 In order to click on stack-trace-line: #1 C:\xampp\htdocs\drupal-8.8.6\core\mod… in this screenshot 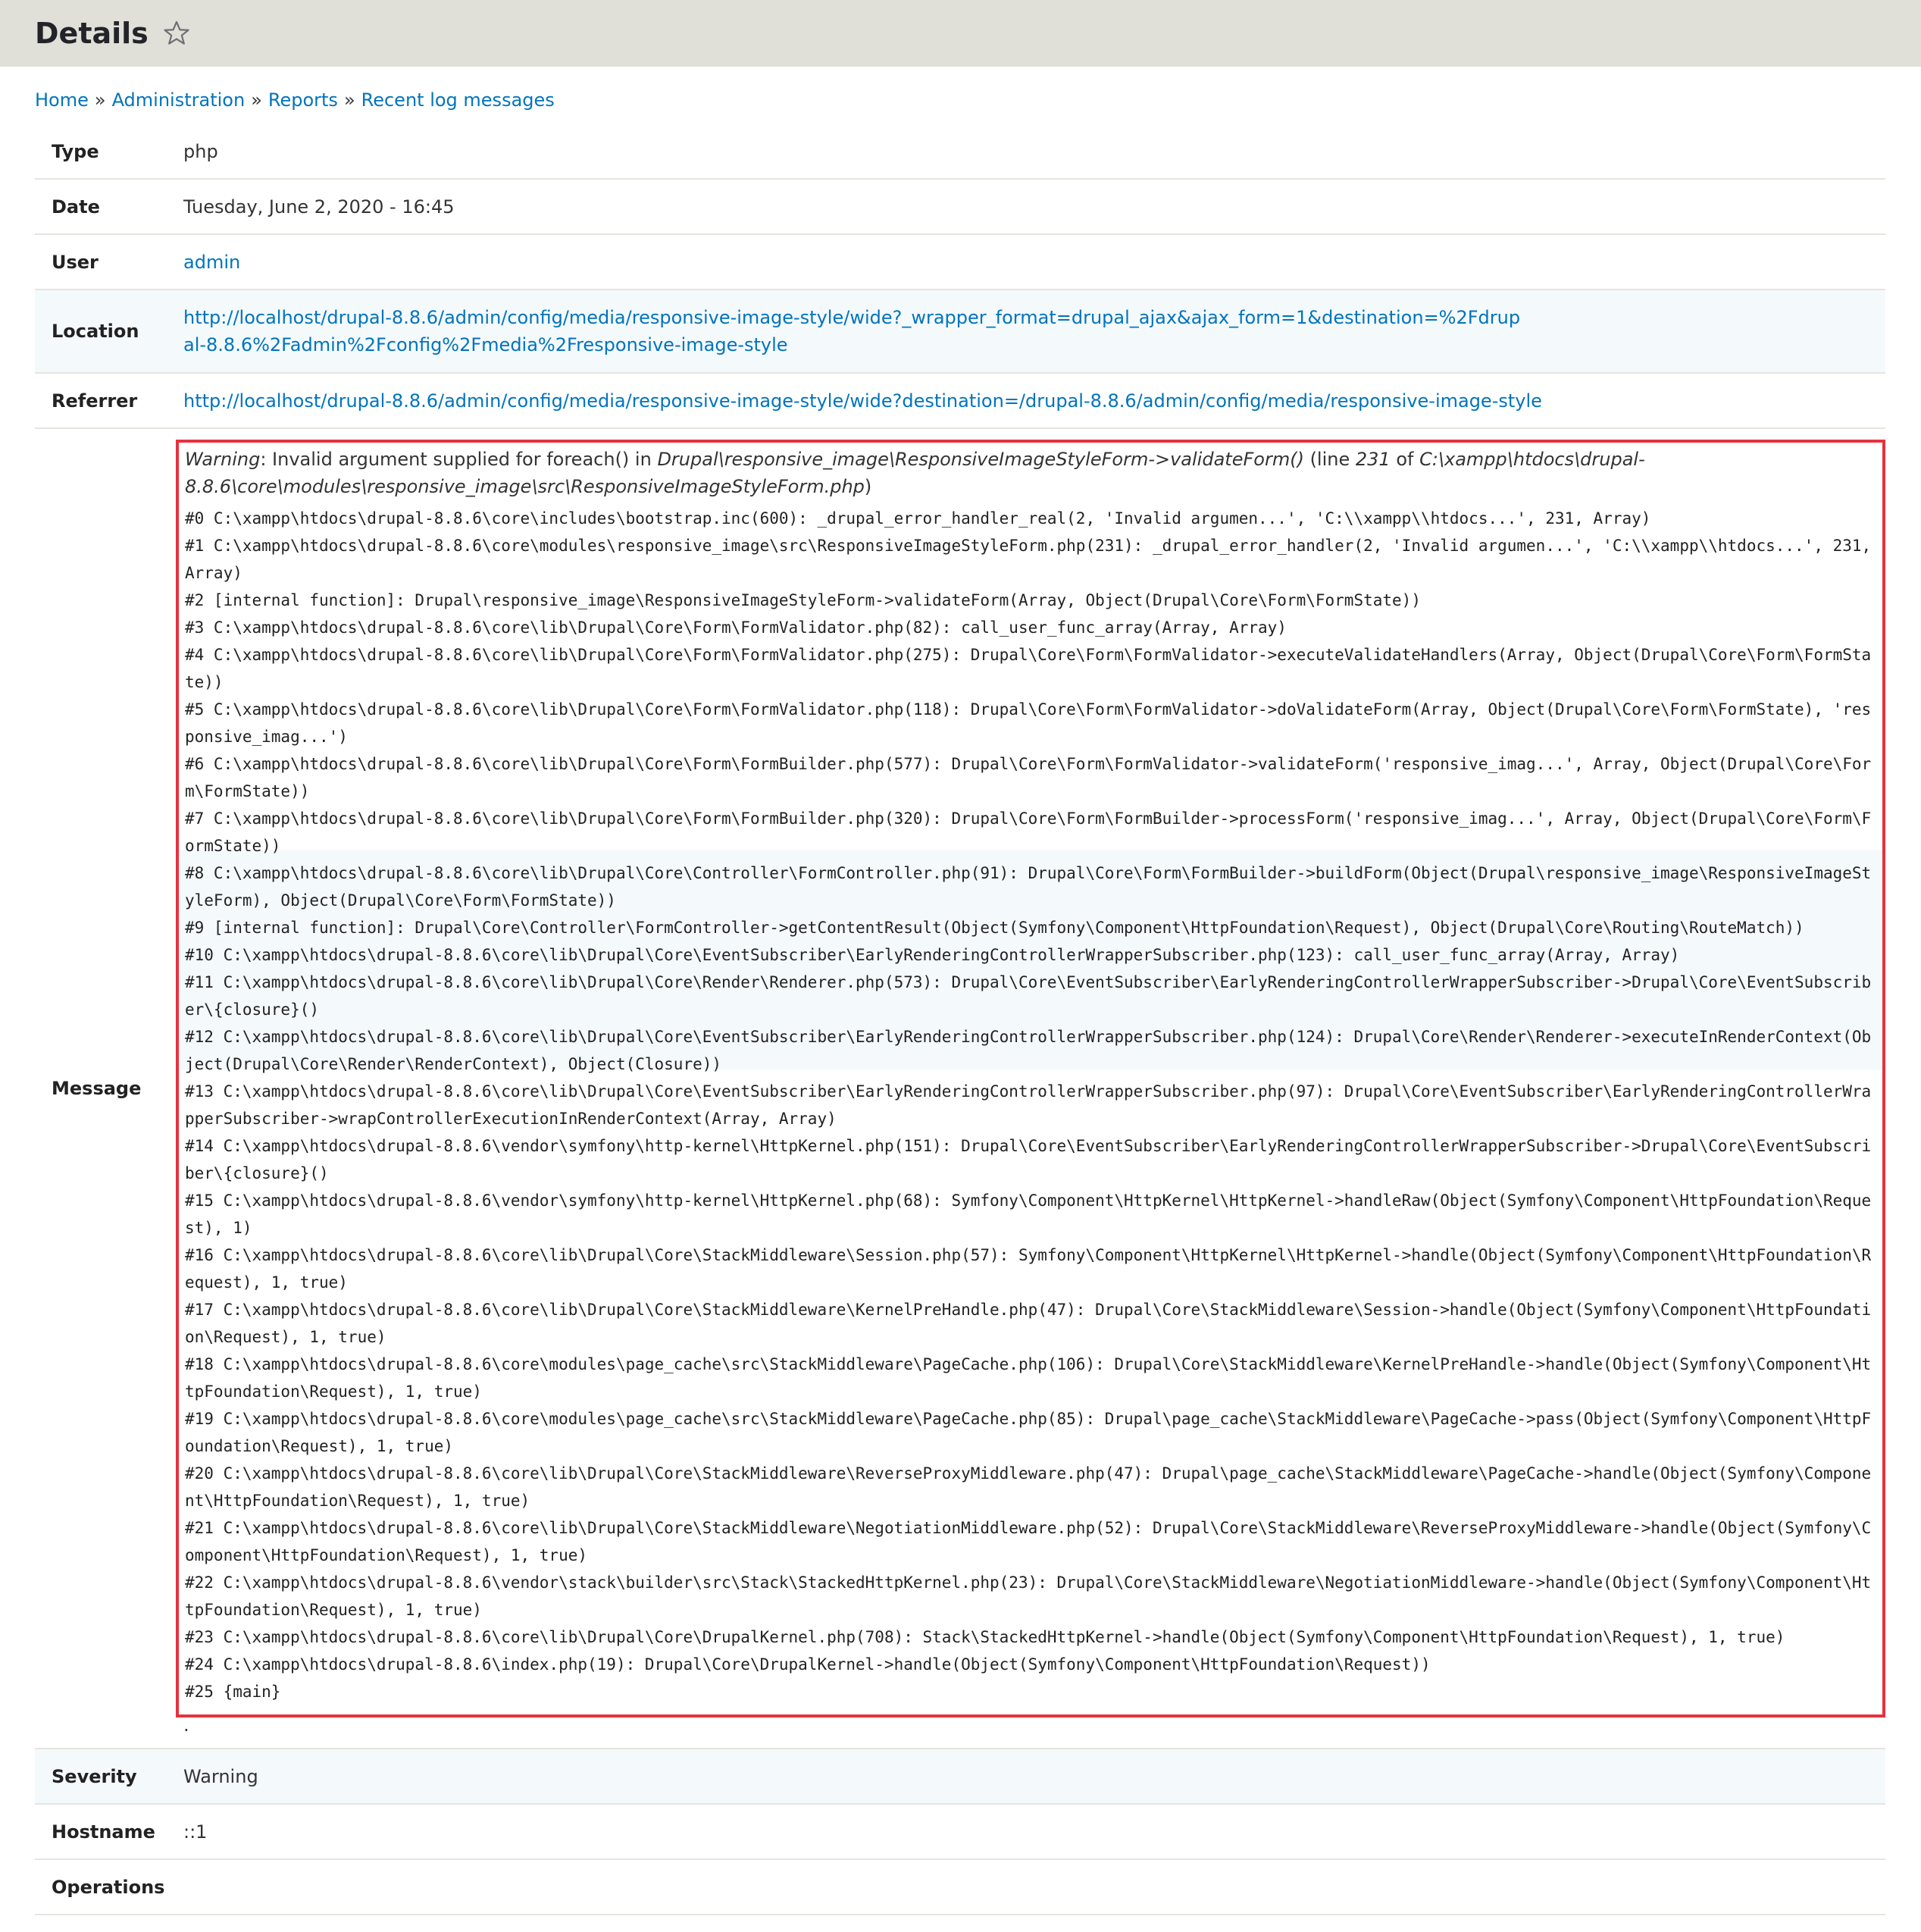, I will do `click(1033, 559)`.